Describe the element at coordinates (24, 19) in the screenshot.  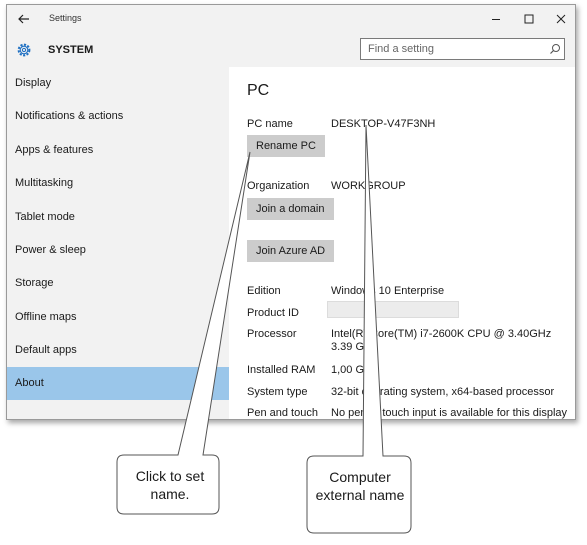
I see `back-arrow-icon` at that location.